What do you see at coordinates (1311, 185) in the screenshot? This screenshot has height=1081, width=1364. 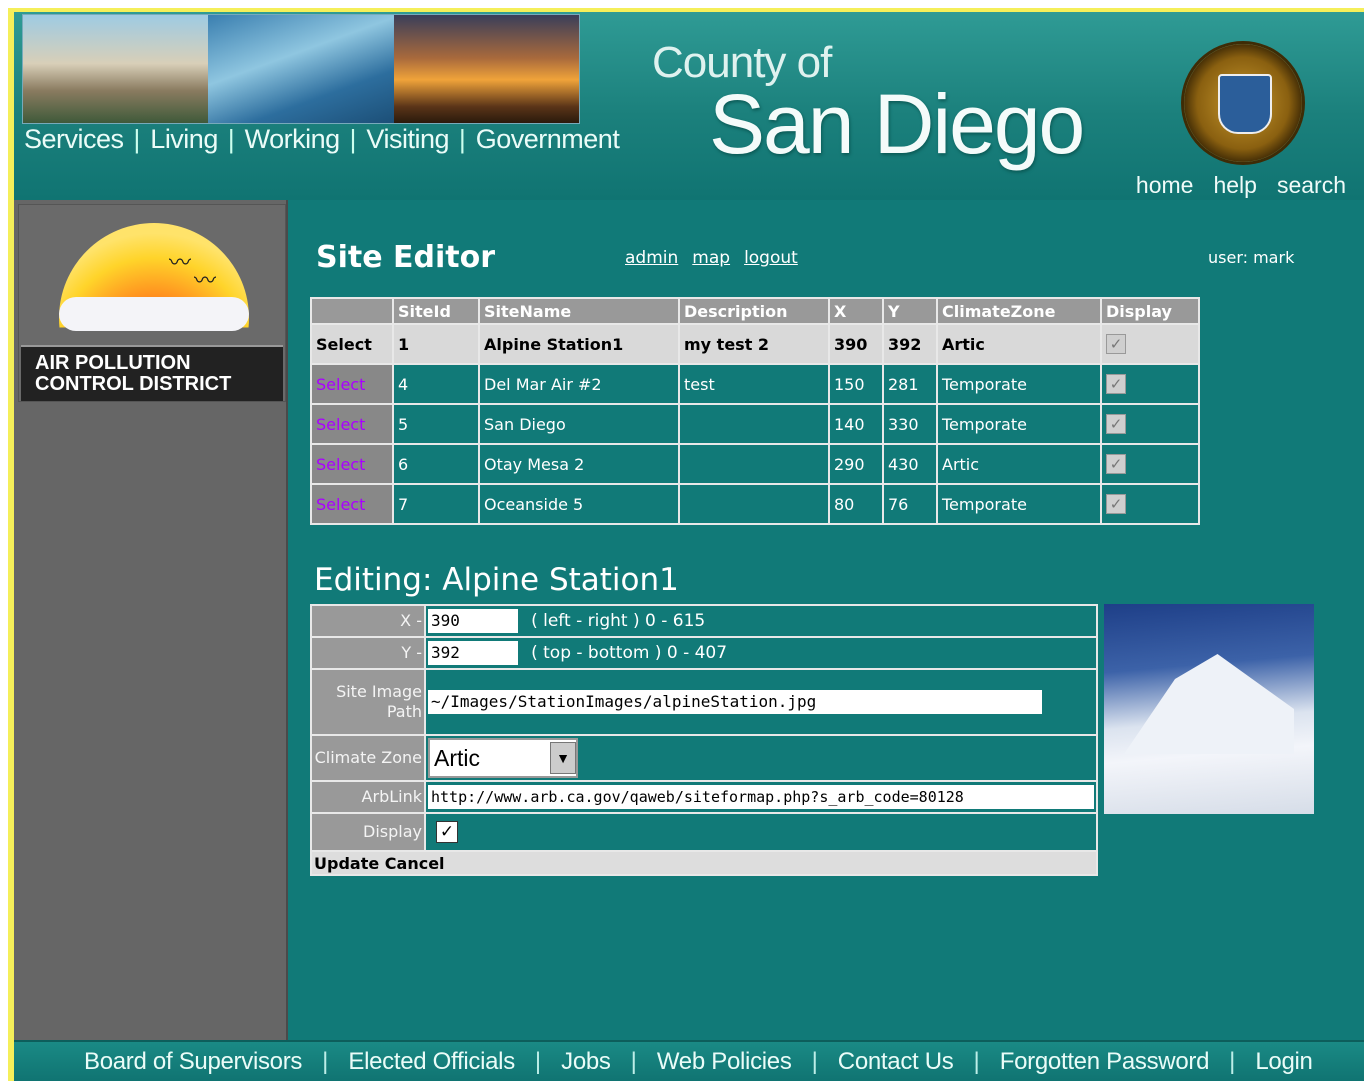 I see `search-link: search` at bounding box center [1311, 185].